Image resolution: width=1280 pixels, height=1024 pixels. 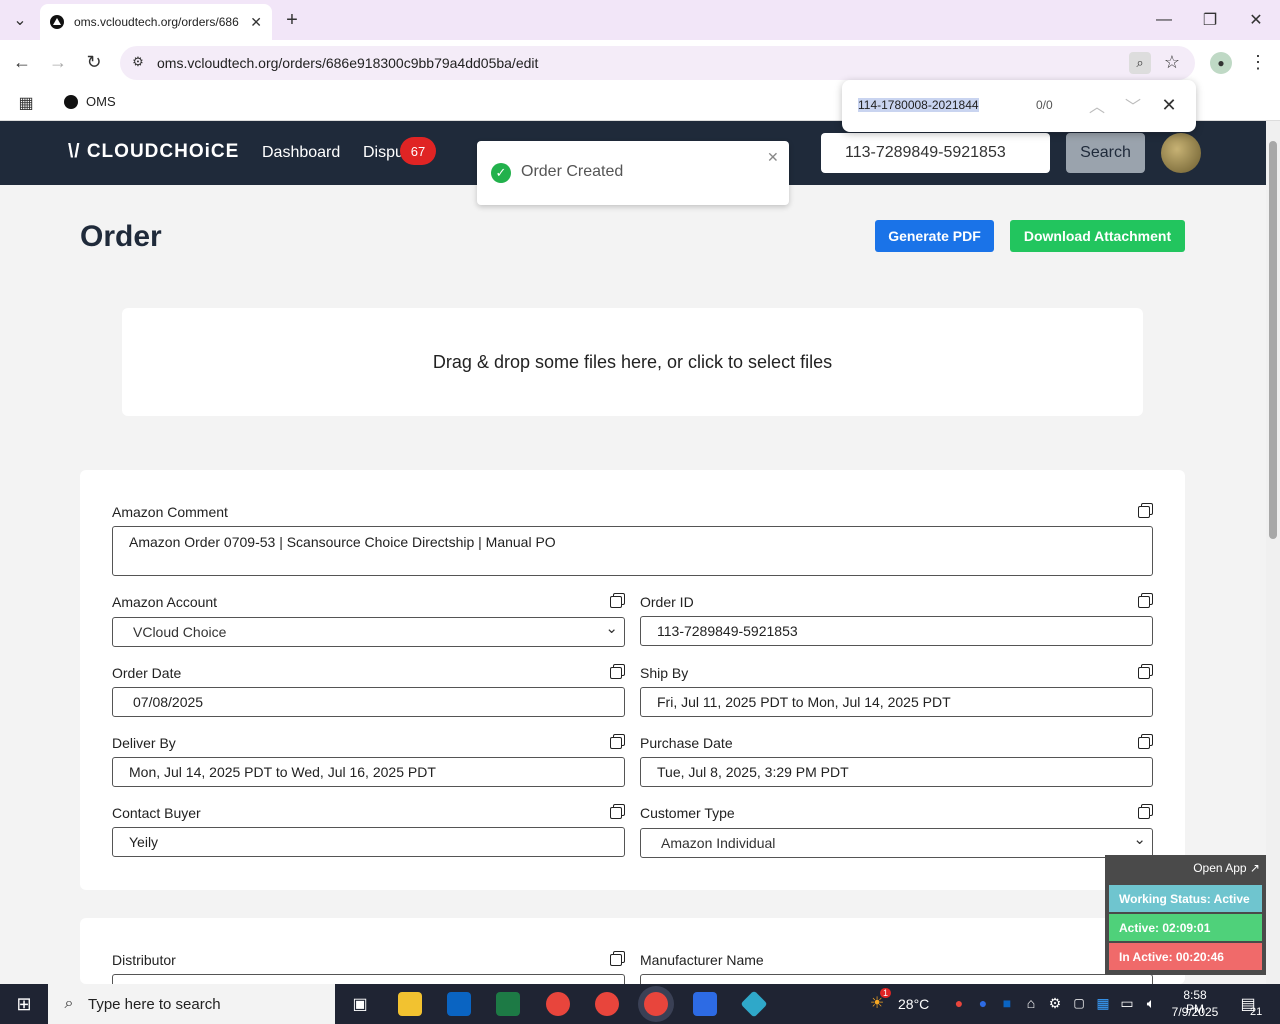 I want to click on tab-search-icon: ⌄, so click(x=20, y=20).